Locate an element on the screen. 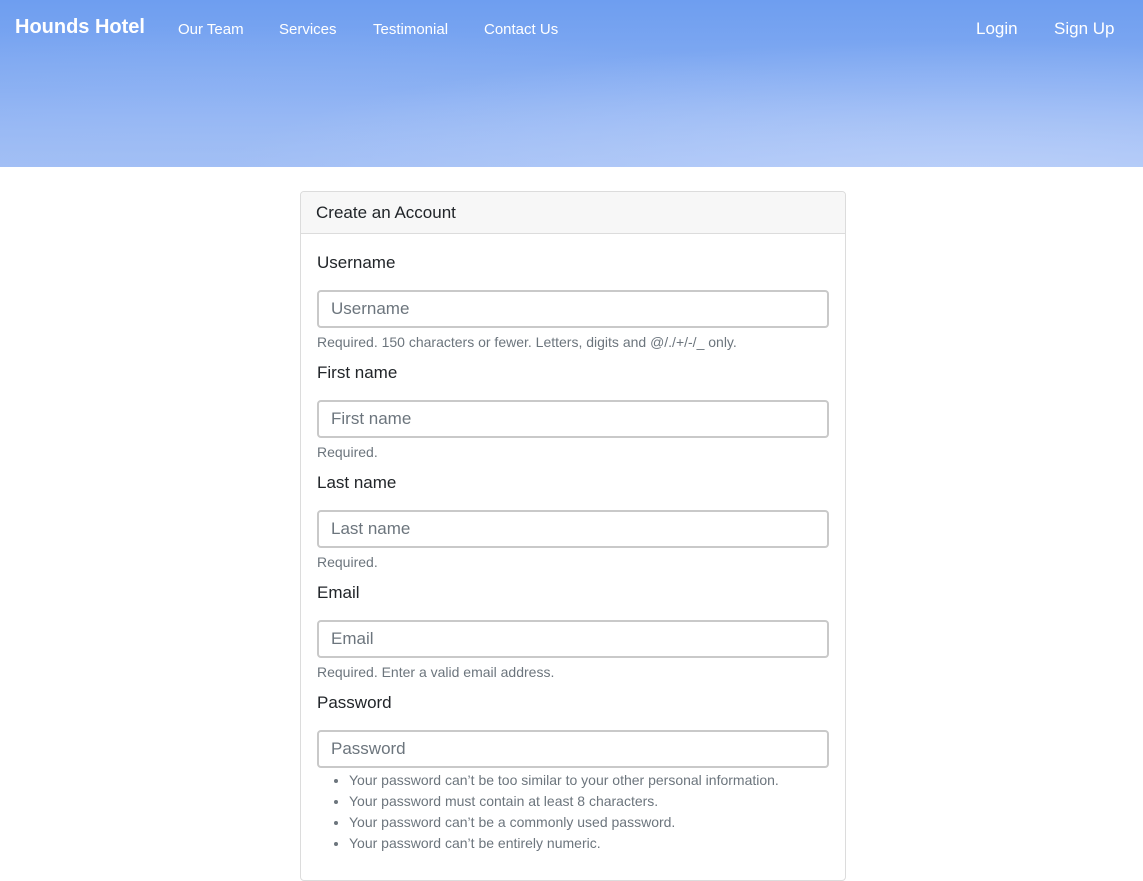 The height and width of the screenshot is (881, 1143). login-link: Login is located at coordinates (997, 29).